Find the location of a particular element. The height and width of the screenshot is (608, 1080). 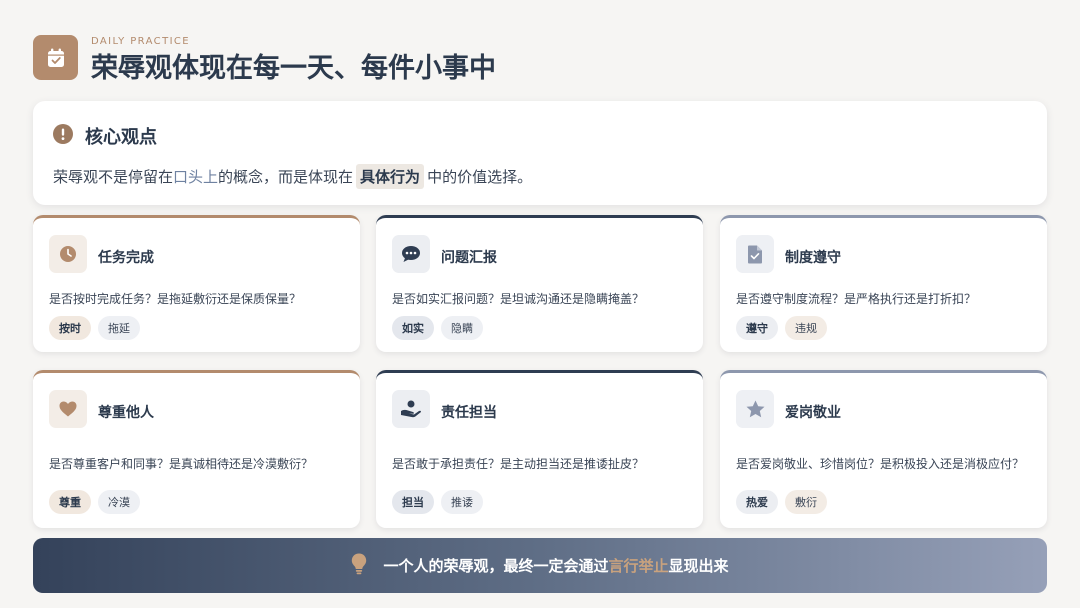

card-question: 是否如实汇报问题？是坦诚沟通还是隐瞒掩盖？ is located at coordinates (518, 299).